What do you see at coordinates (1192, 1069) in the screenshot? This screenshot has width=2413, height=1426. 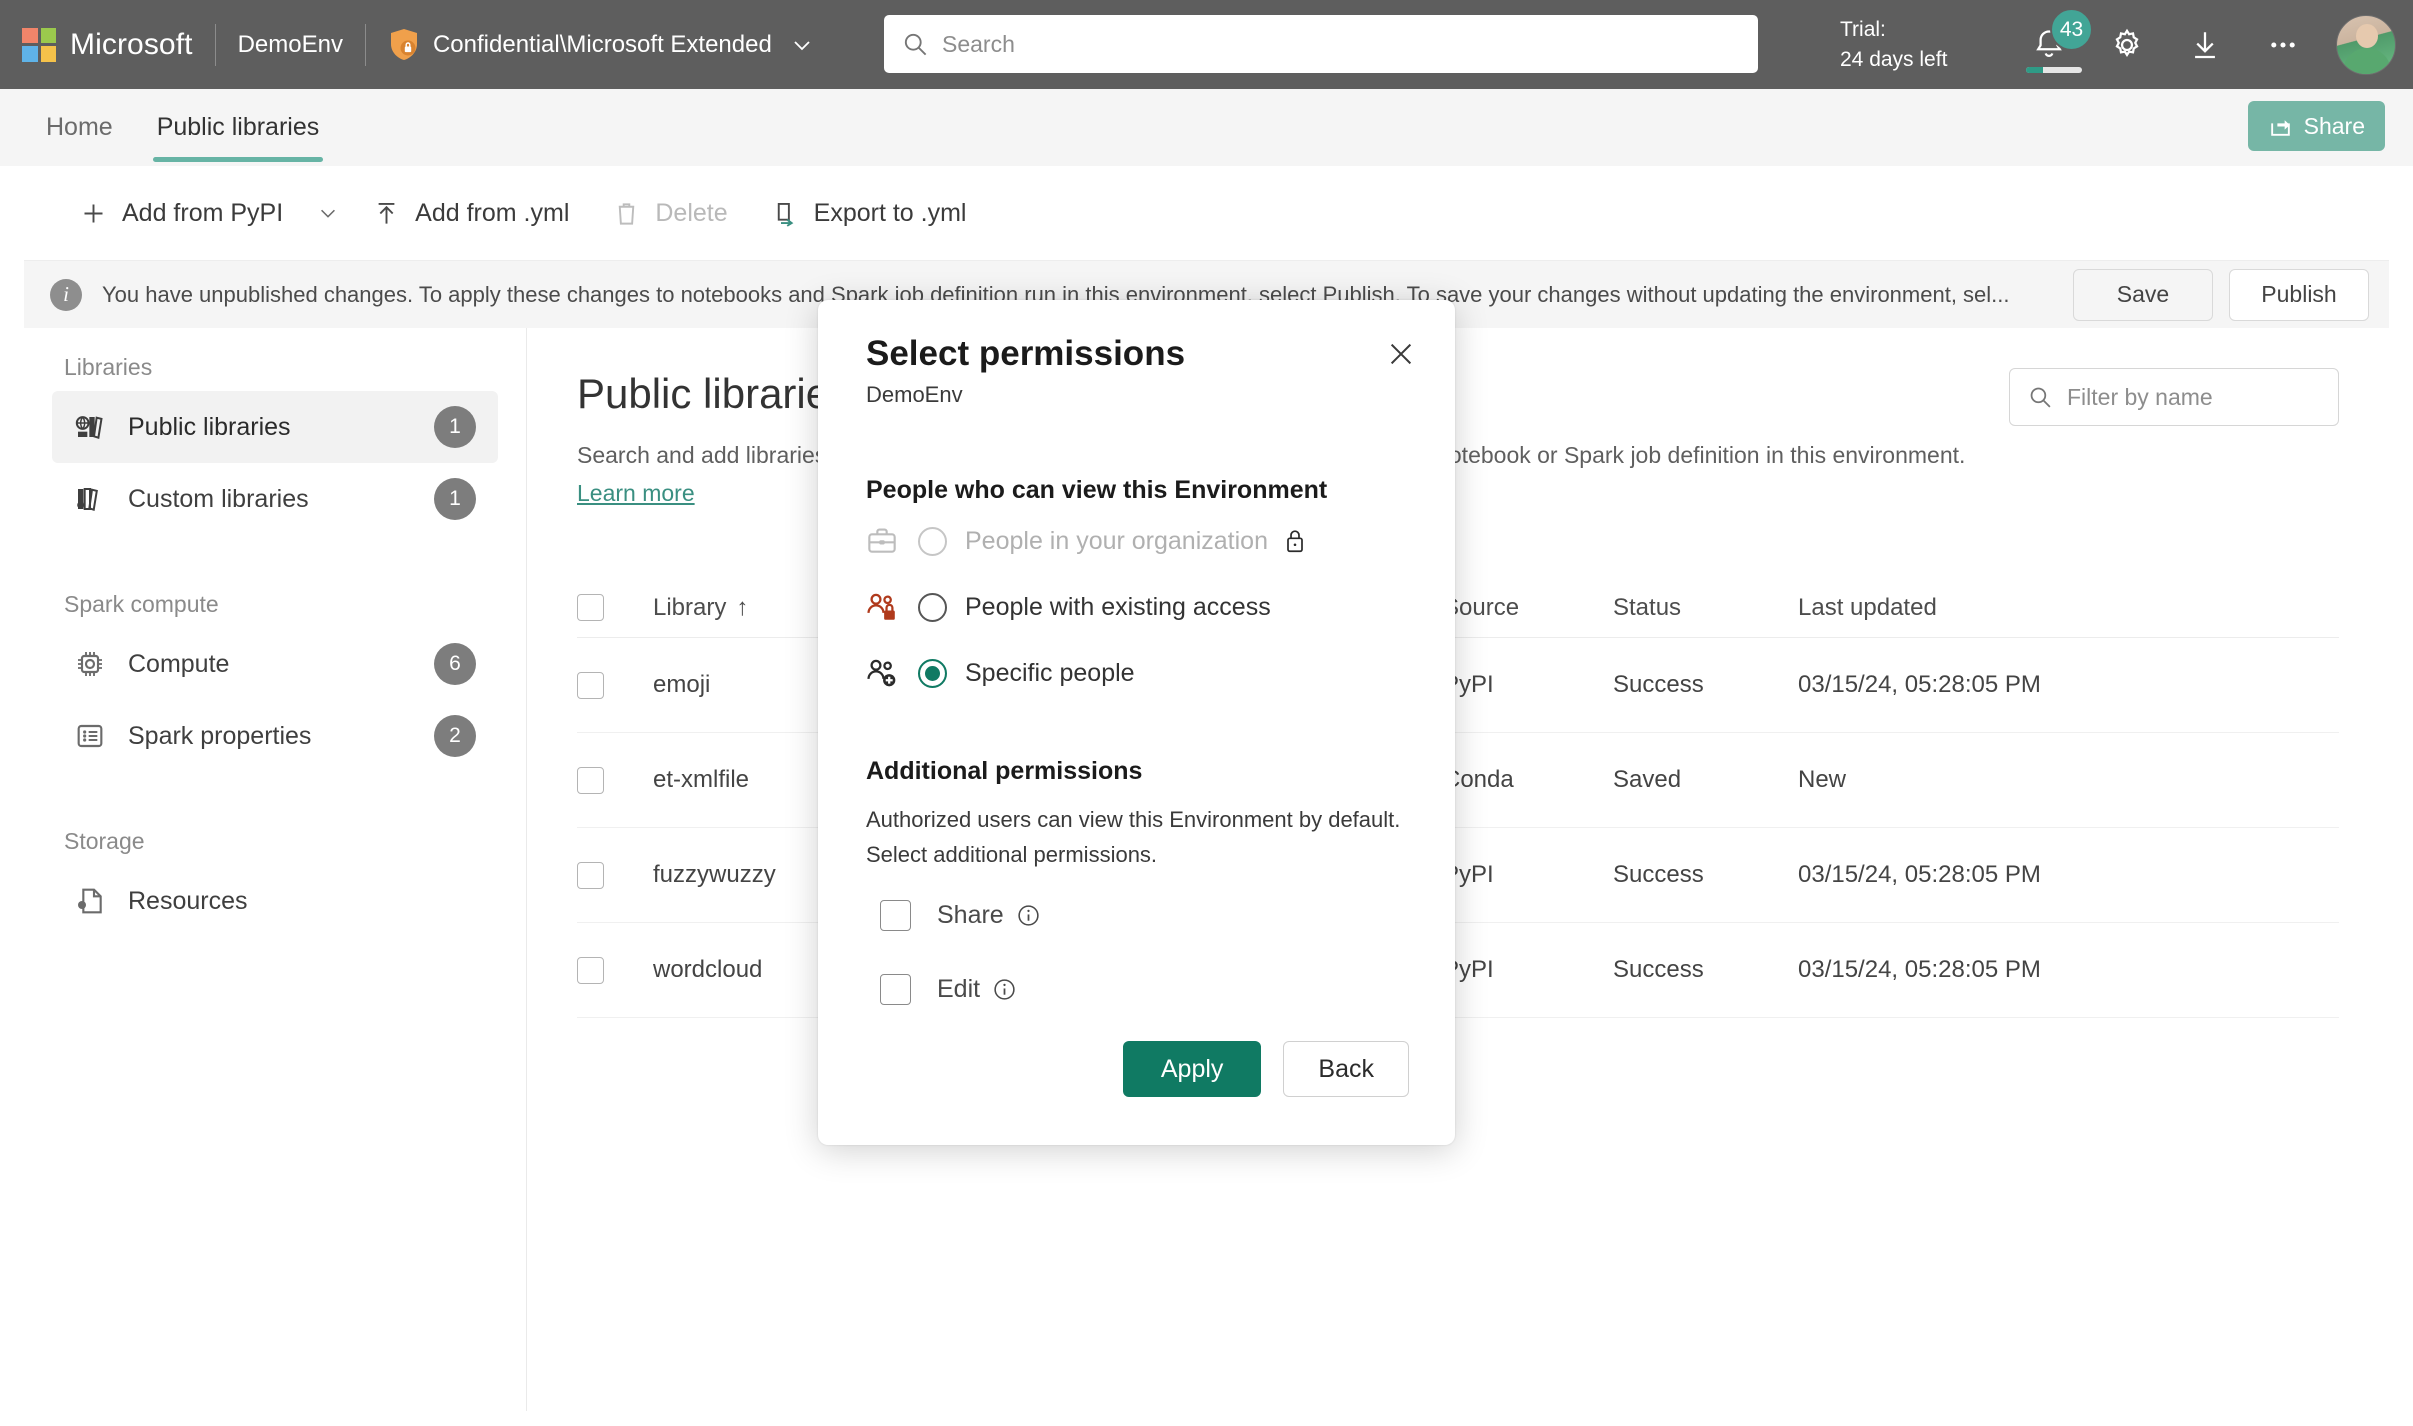 I see `apply-button: Apply` at bounding box center [1192, 1069].